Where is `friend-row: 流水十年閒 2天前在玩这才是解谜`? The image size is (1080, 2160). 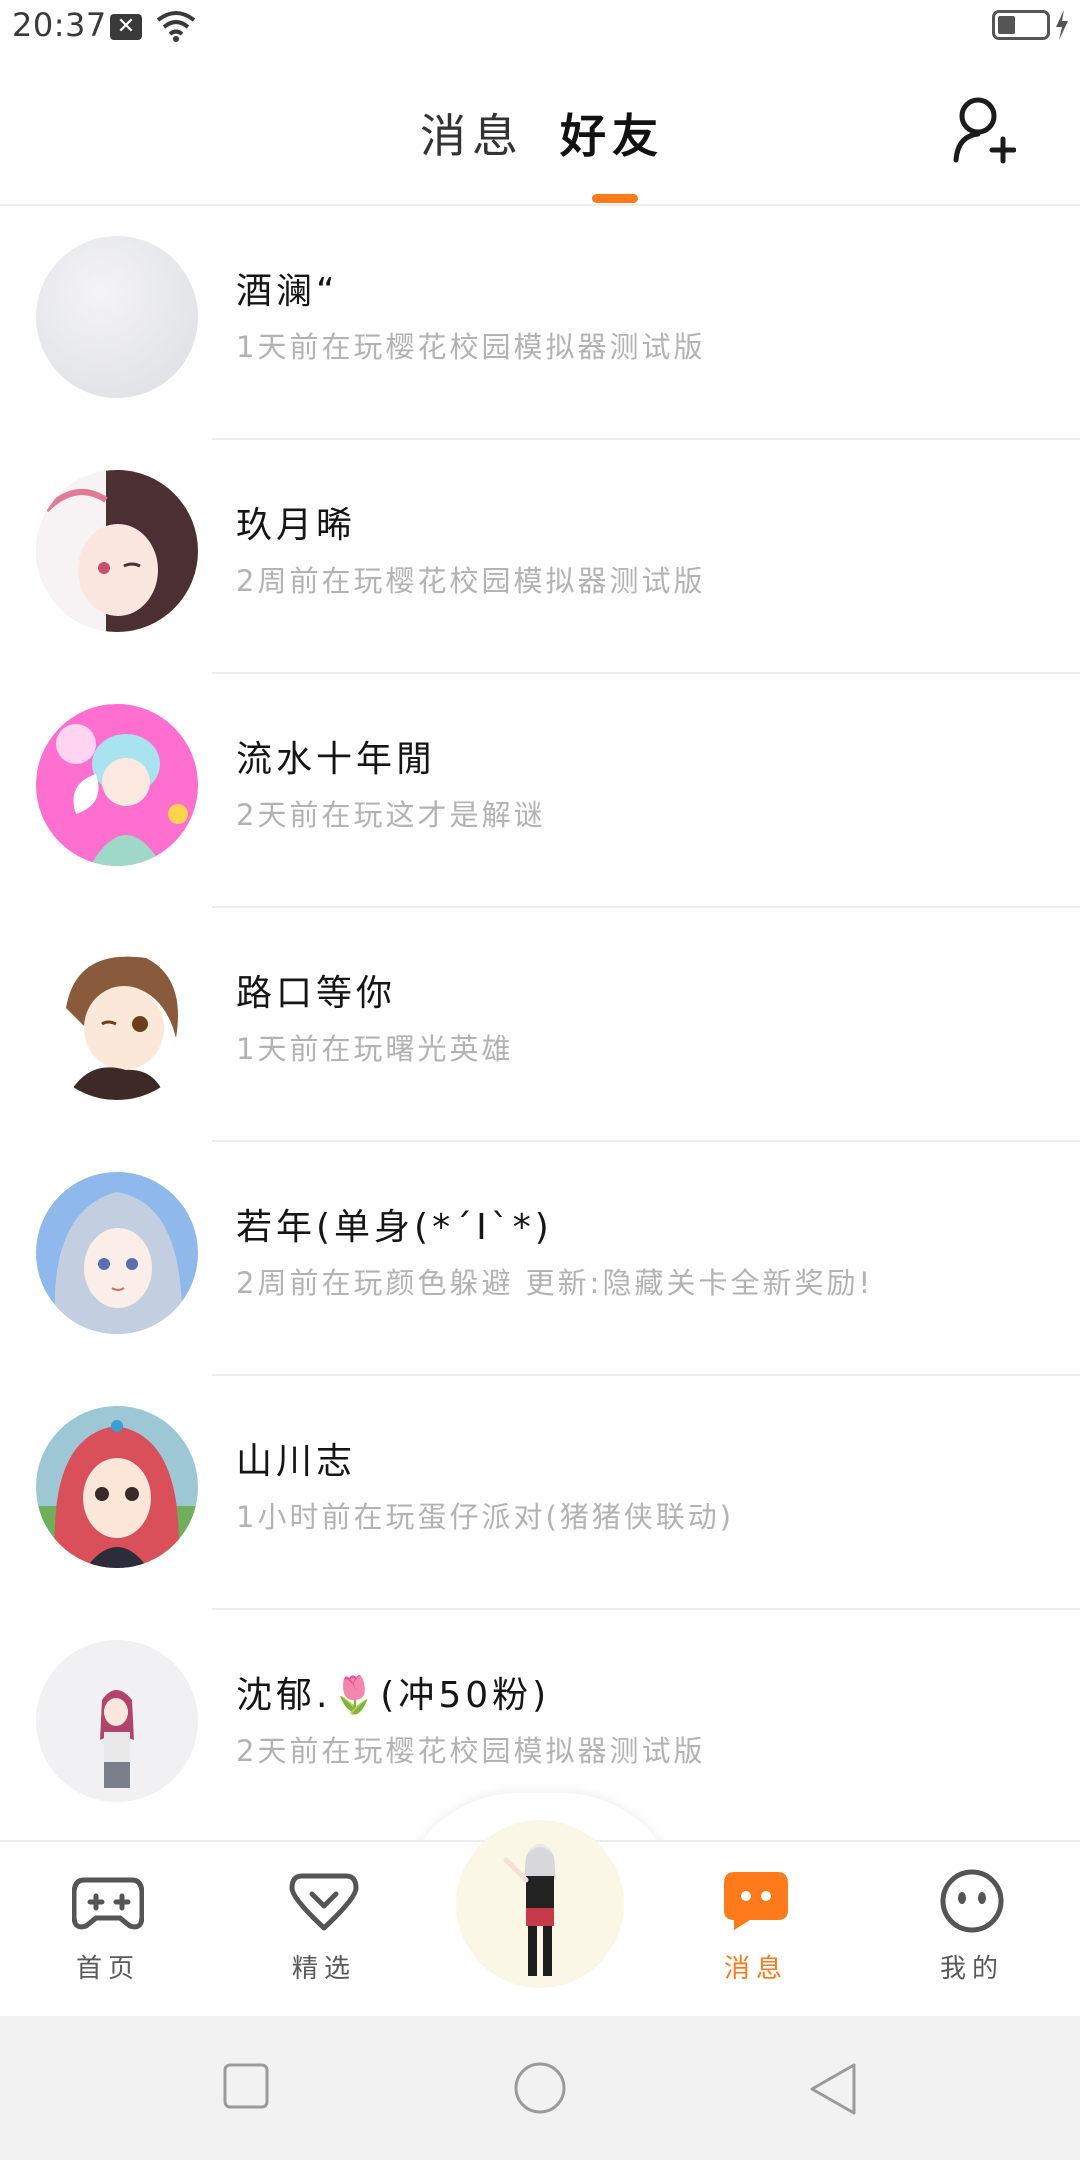
friend-row: 流水十年閒 2天前在玩这才是解谜 is located at coordinates (540, 791).